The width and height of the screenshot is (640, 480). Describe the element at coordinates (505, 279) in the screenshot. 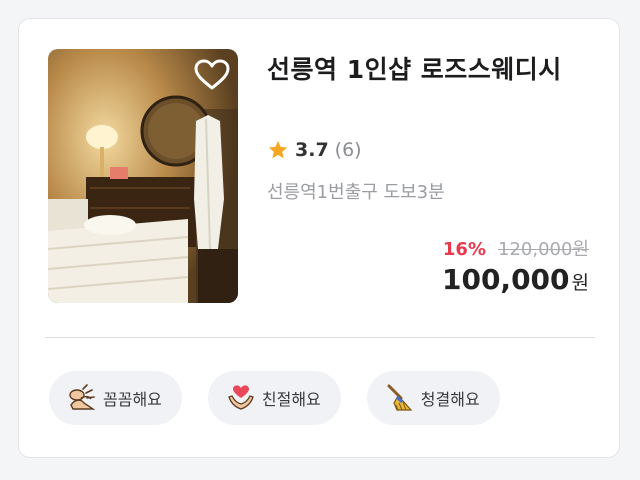

I see `sale-price: 100,000` at that location.